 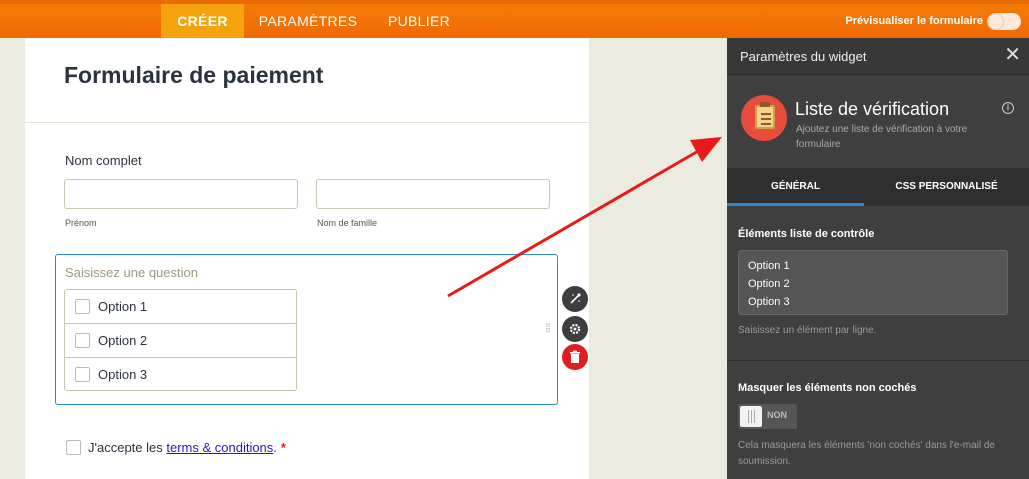 I want to click on items-label: Éléments liste de contrôle, so click(x=806, y=234).